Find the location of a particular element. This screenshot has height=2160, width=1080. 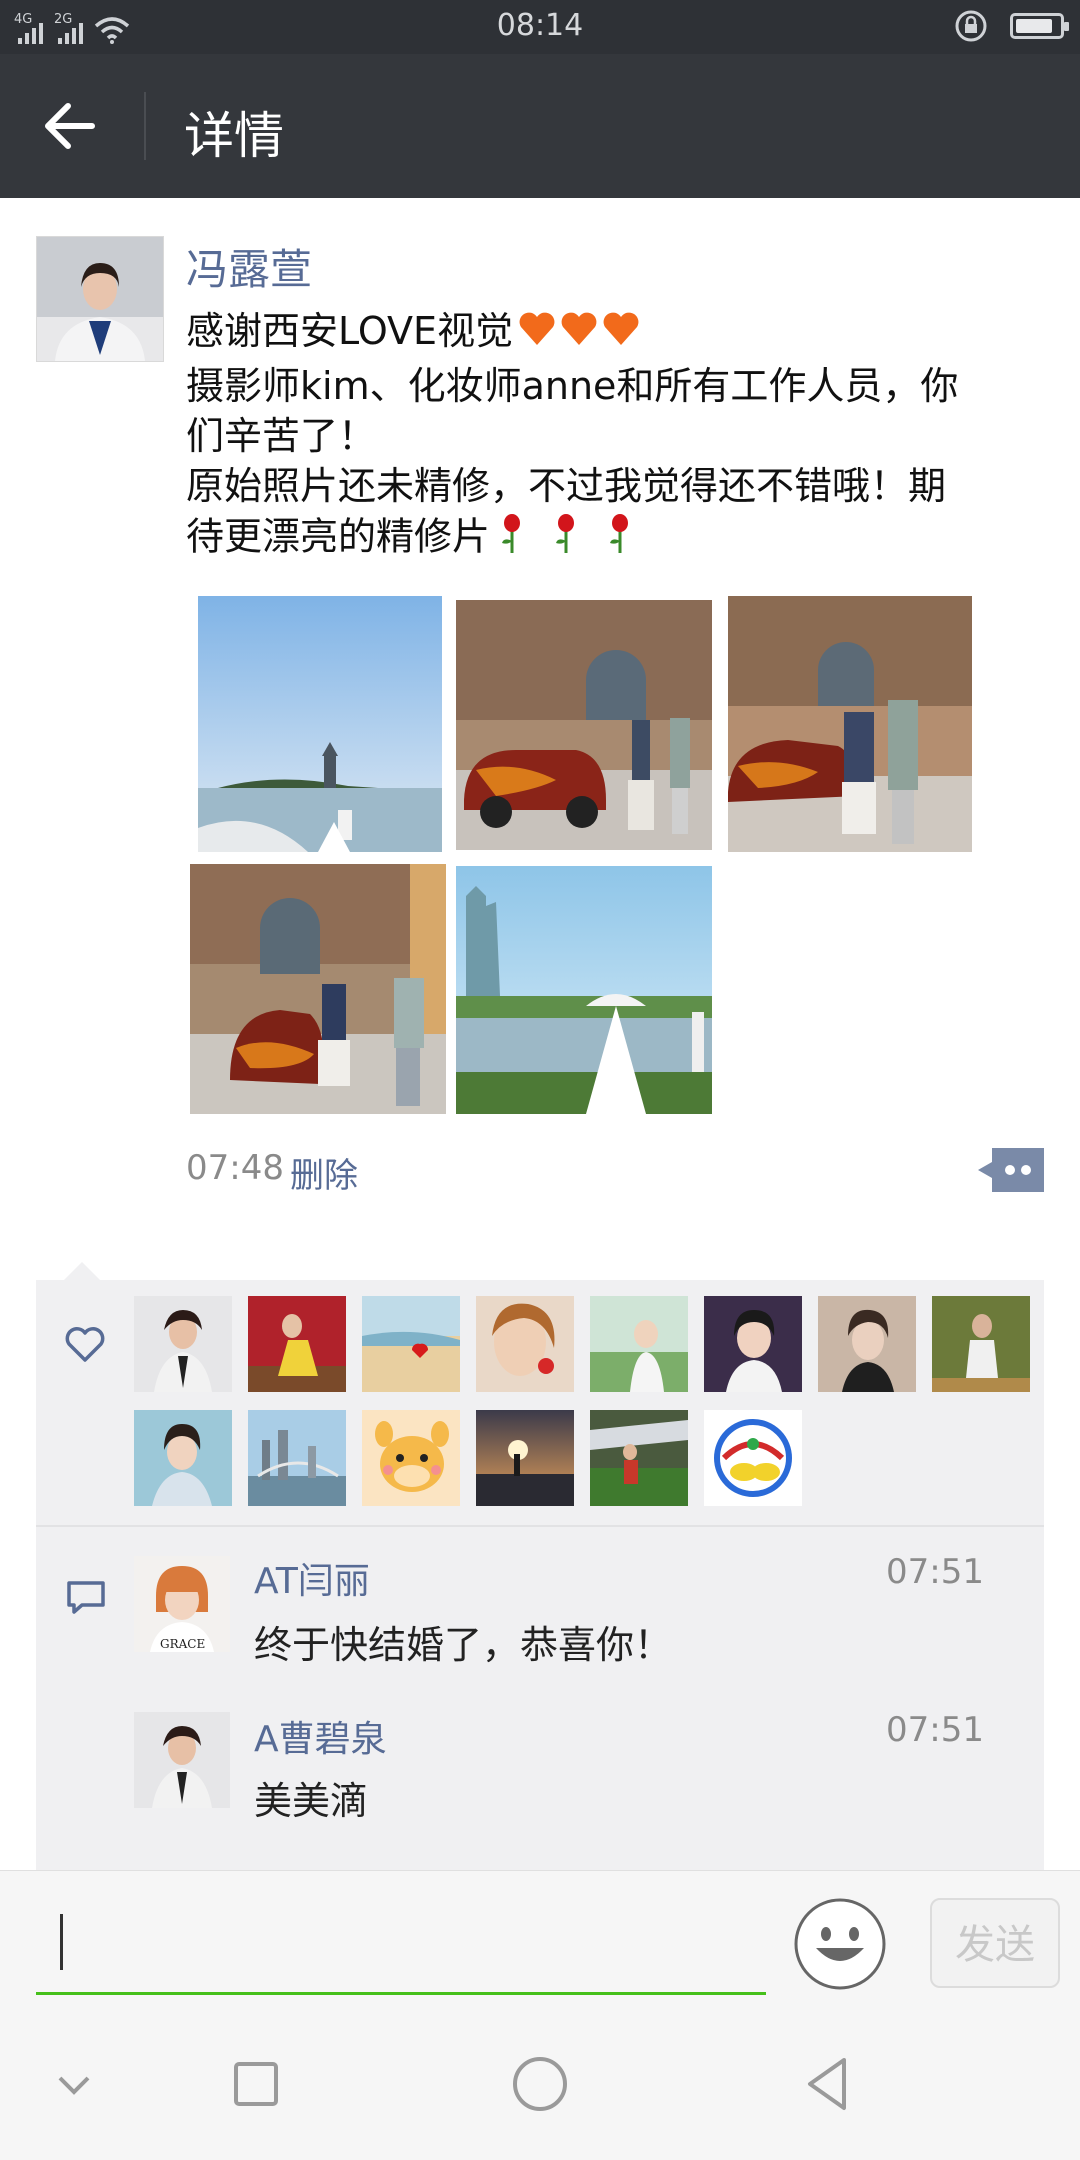

panel-divider is located at coordinates (540, 1526).